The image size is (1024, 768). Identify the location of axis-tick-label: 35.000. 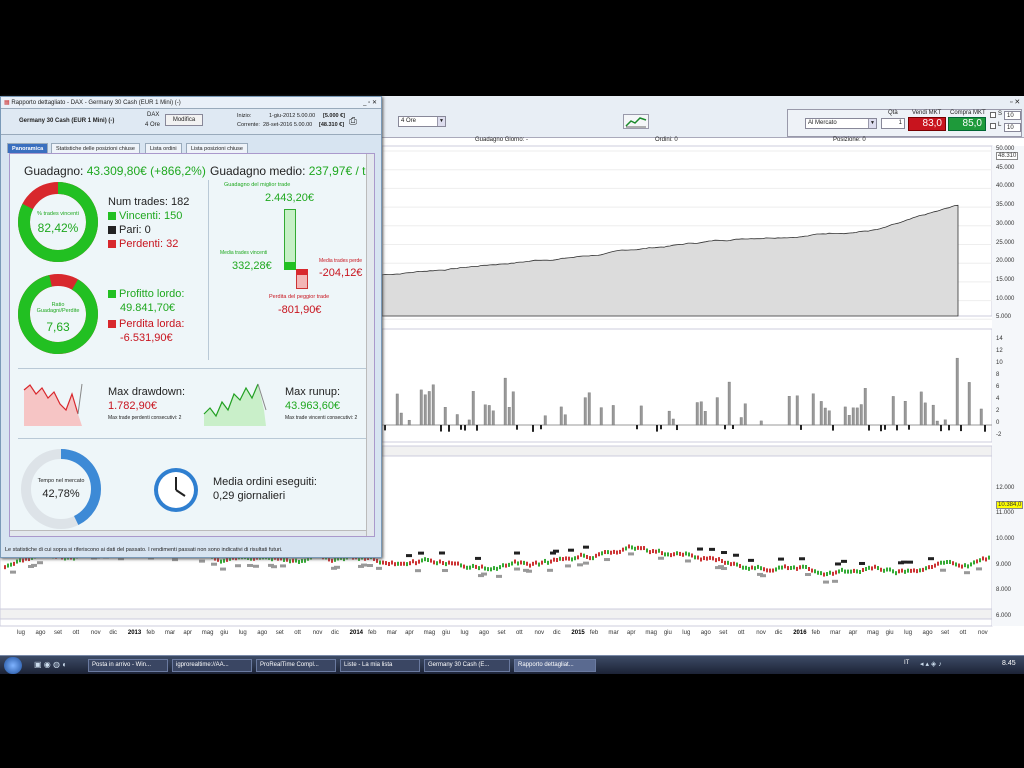
(1005, 205).